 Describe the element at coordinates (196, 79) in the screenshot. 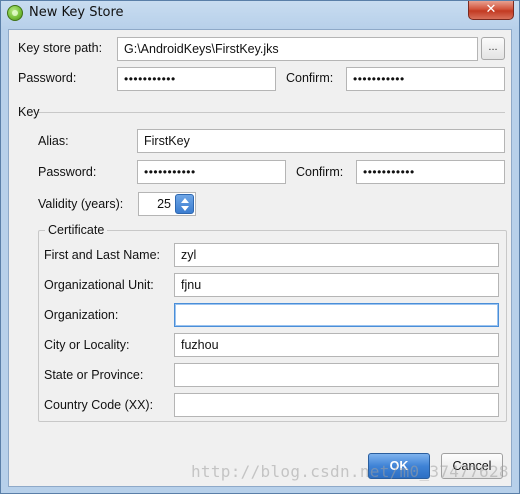

I see `keystore-password-input: •••••••••••` at that location.